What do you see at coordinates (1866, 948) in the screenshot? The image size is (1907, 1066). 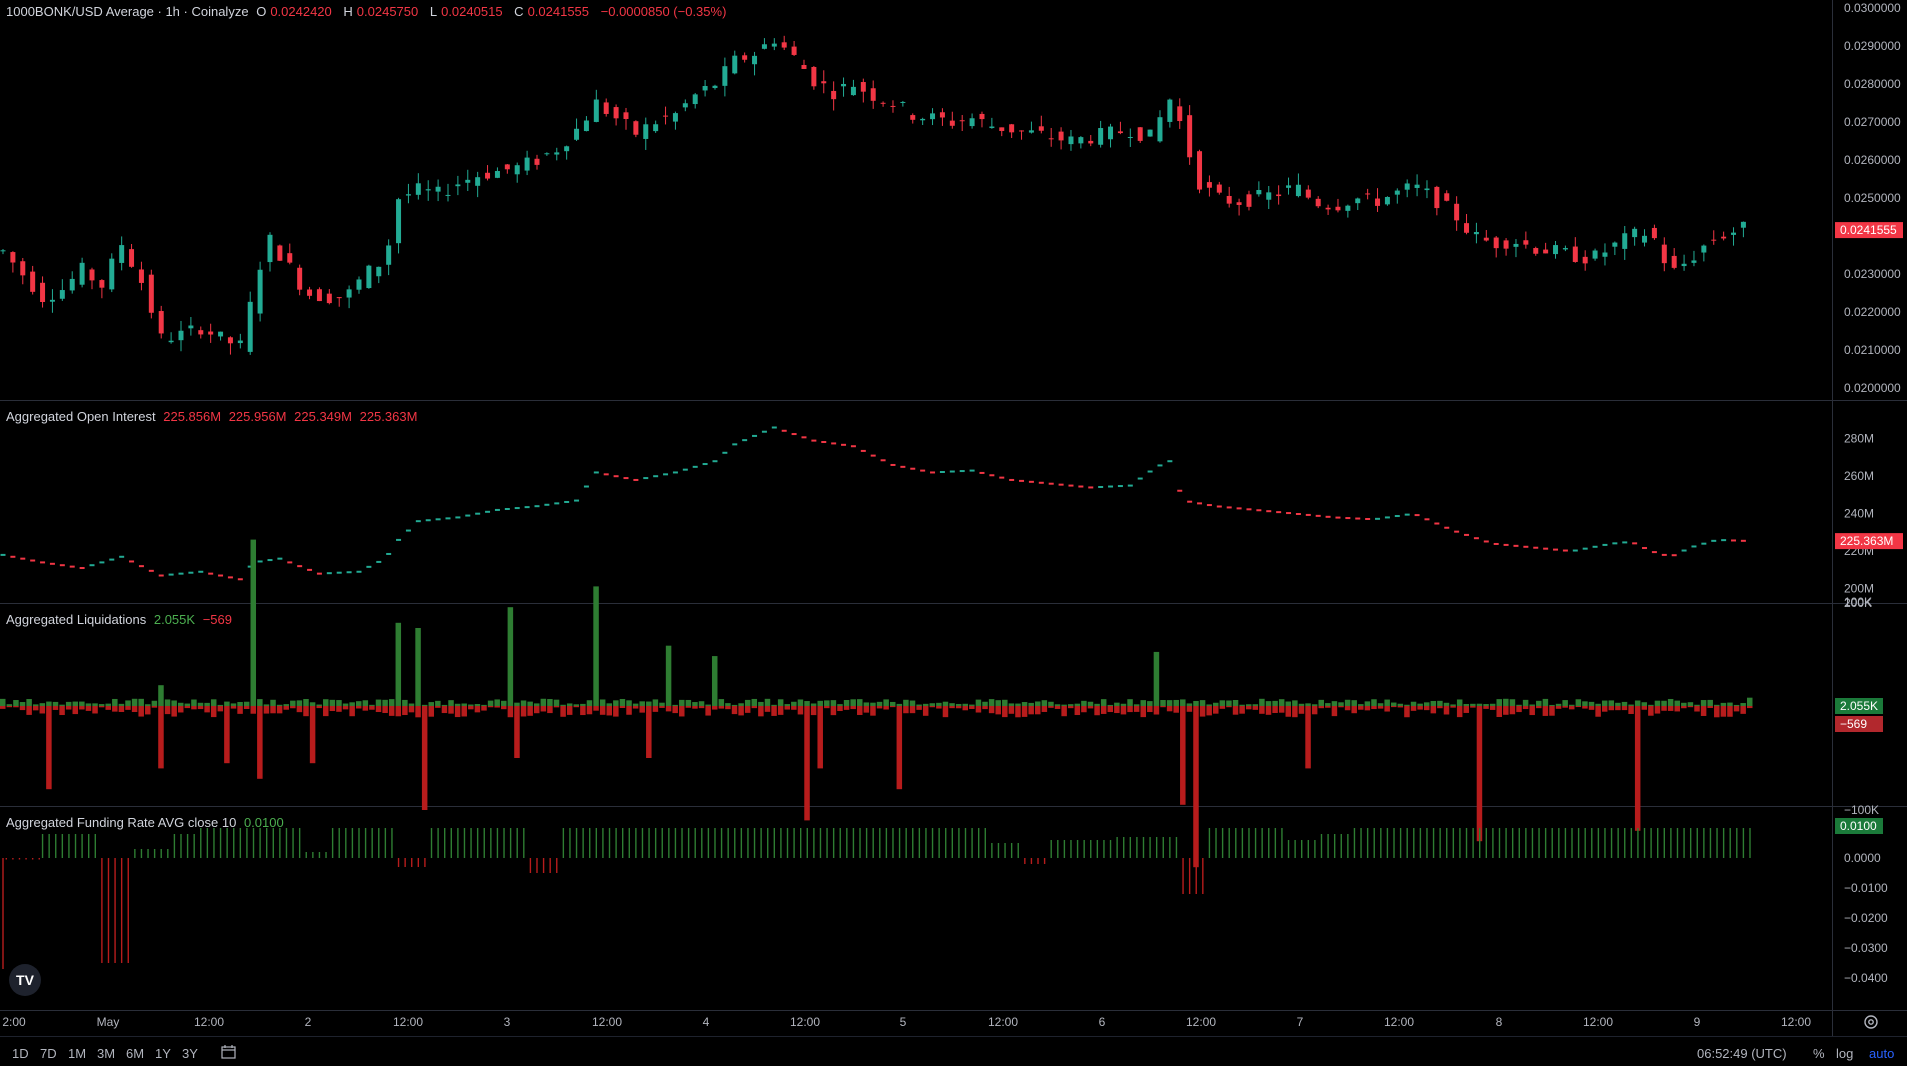 I see `funding-tick-label: −0.0300` at bounding box center [1866, 948].